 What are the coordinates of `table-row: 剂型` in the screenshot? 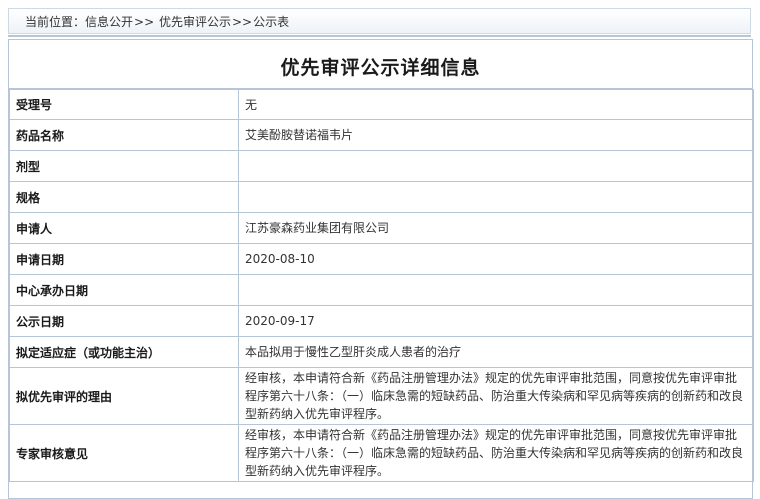 It's located at (381, 166).